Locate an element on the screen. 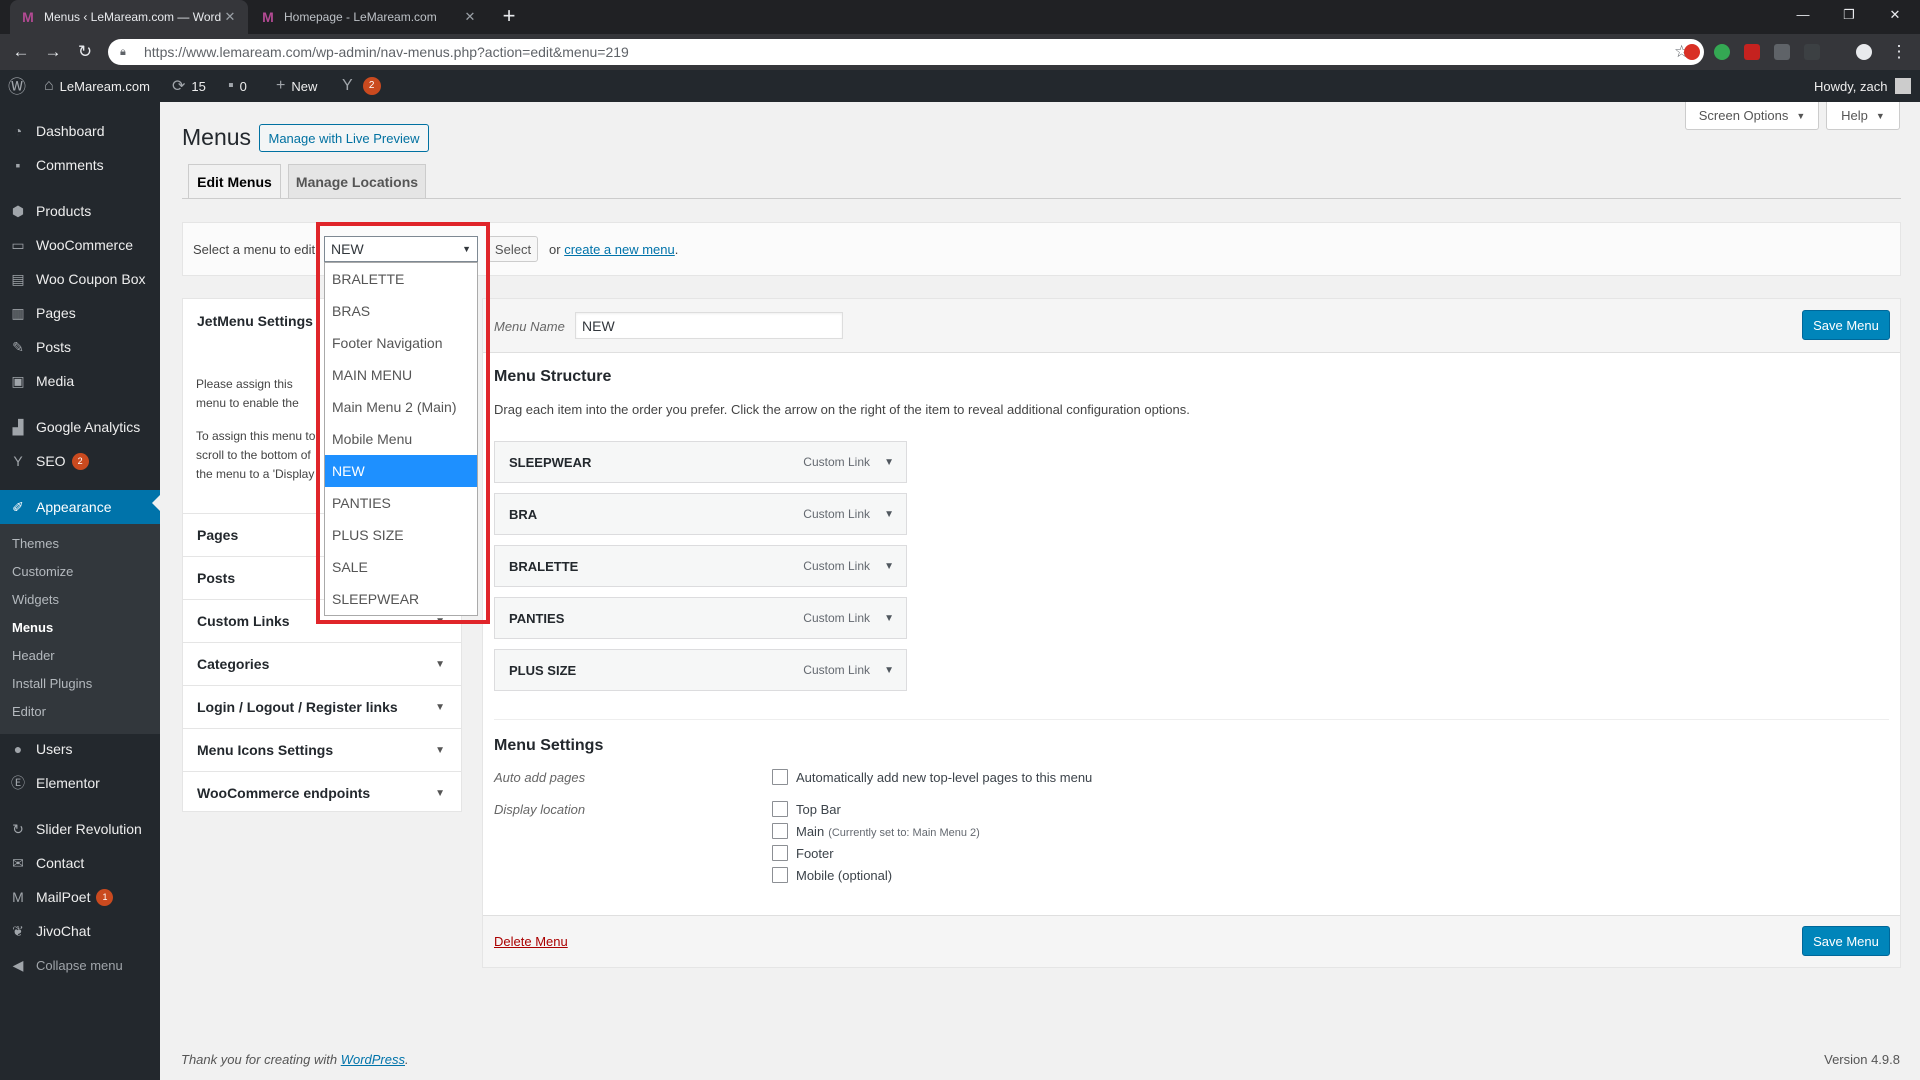 This screenshot has width=1920, height=1080. sidebar-item-elementor: Ⓔ Elementor is located at coordinates (80, 783).